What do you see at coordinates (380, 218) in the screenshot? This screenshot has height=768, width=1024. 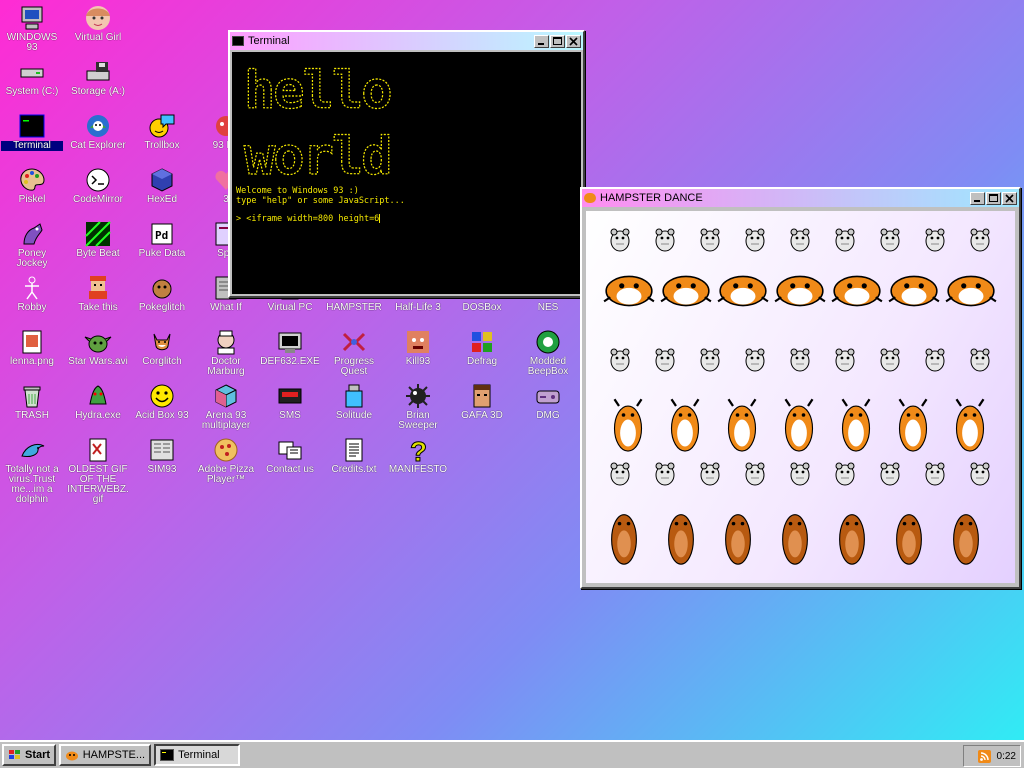 I see `text-cursor` at bounding box center [380, 218].